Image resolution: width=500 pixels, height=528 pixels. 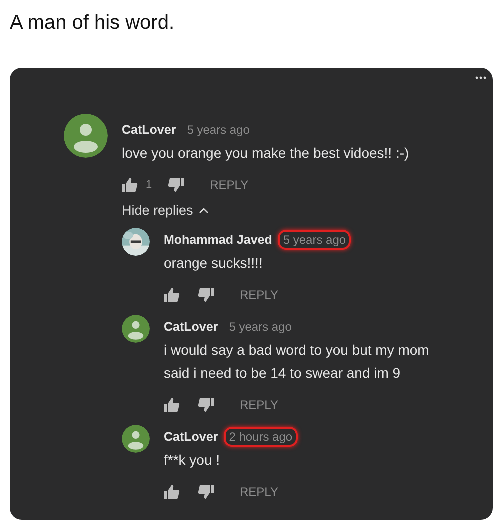 What do you see at coordinates (149, 185) in the screenshot?
I see `like-count: 1` at bounding box center [149, 185].